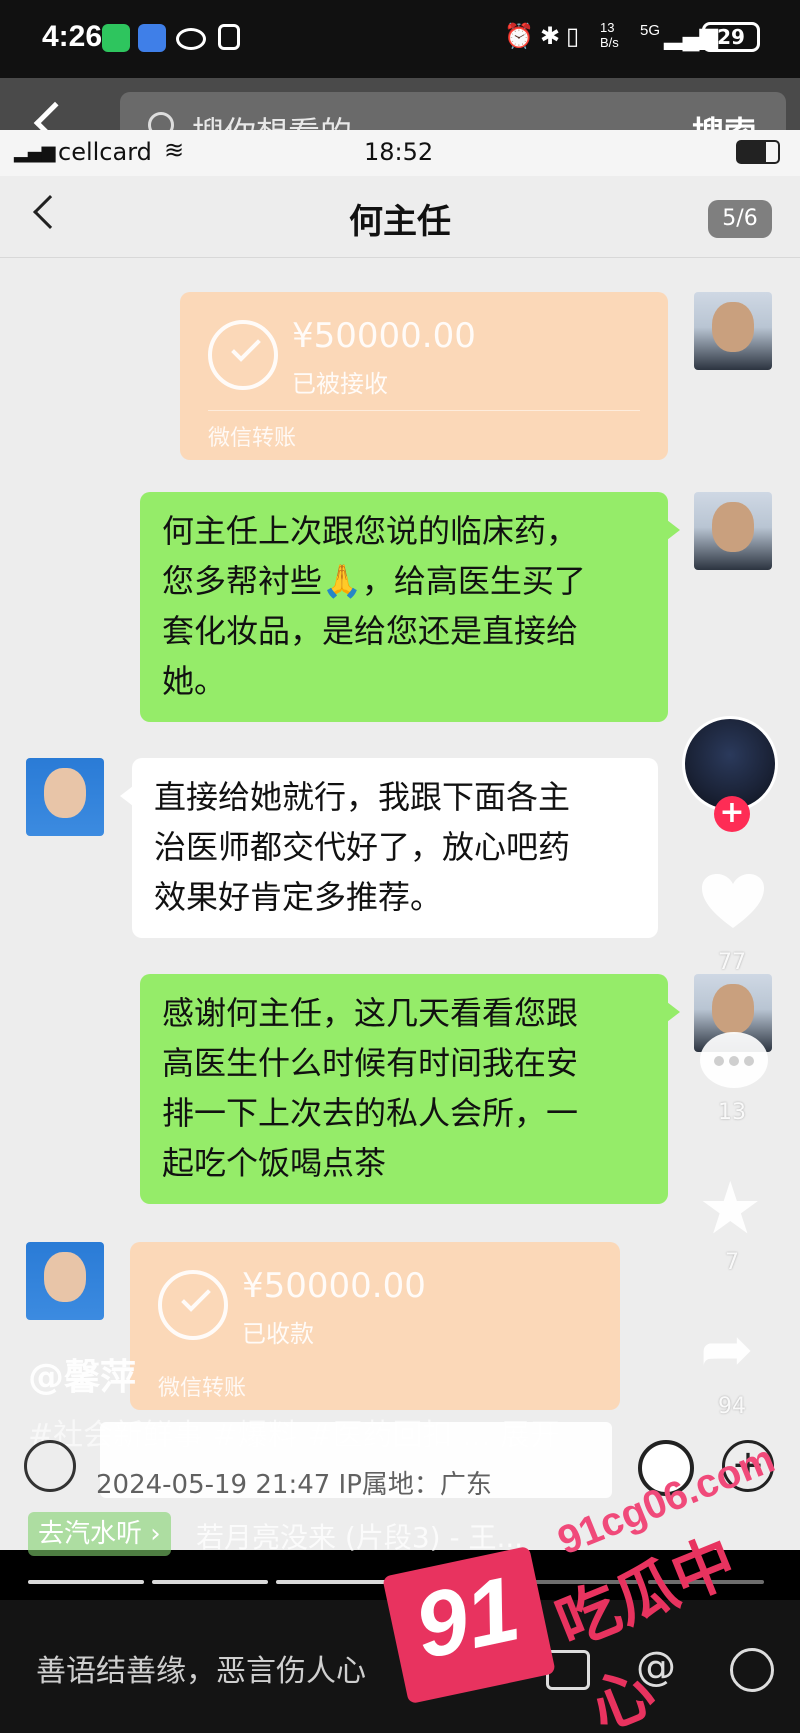  Describe the element at coordinates (727, 1350) in the screenshot. I see `share-icon: ➦` at that location.